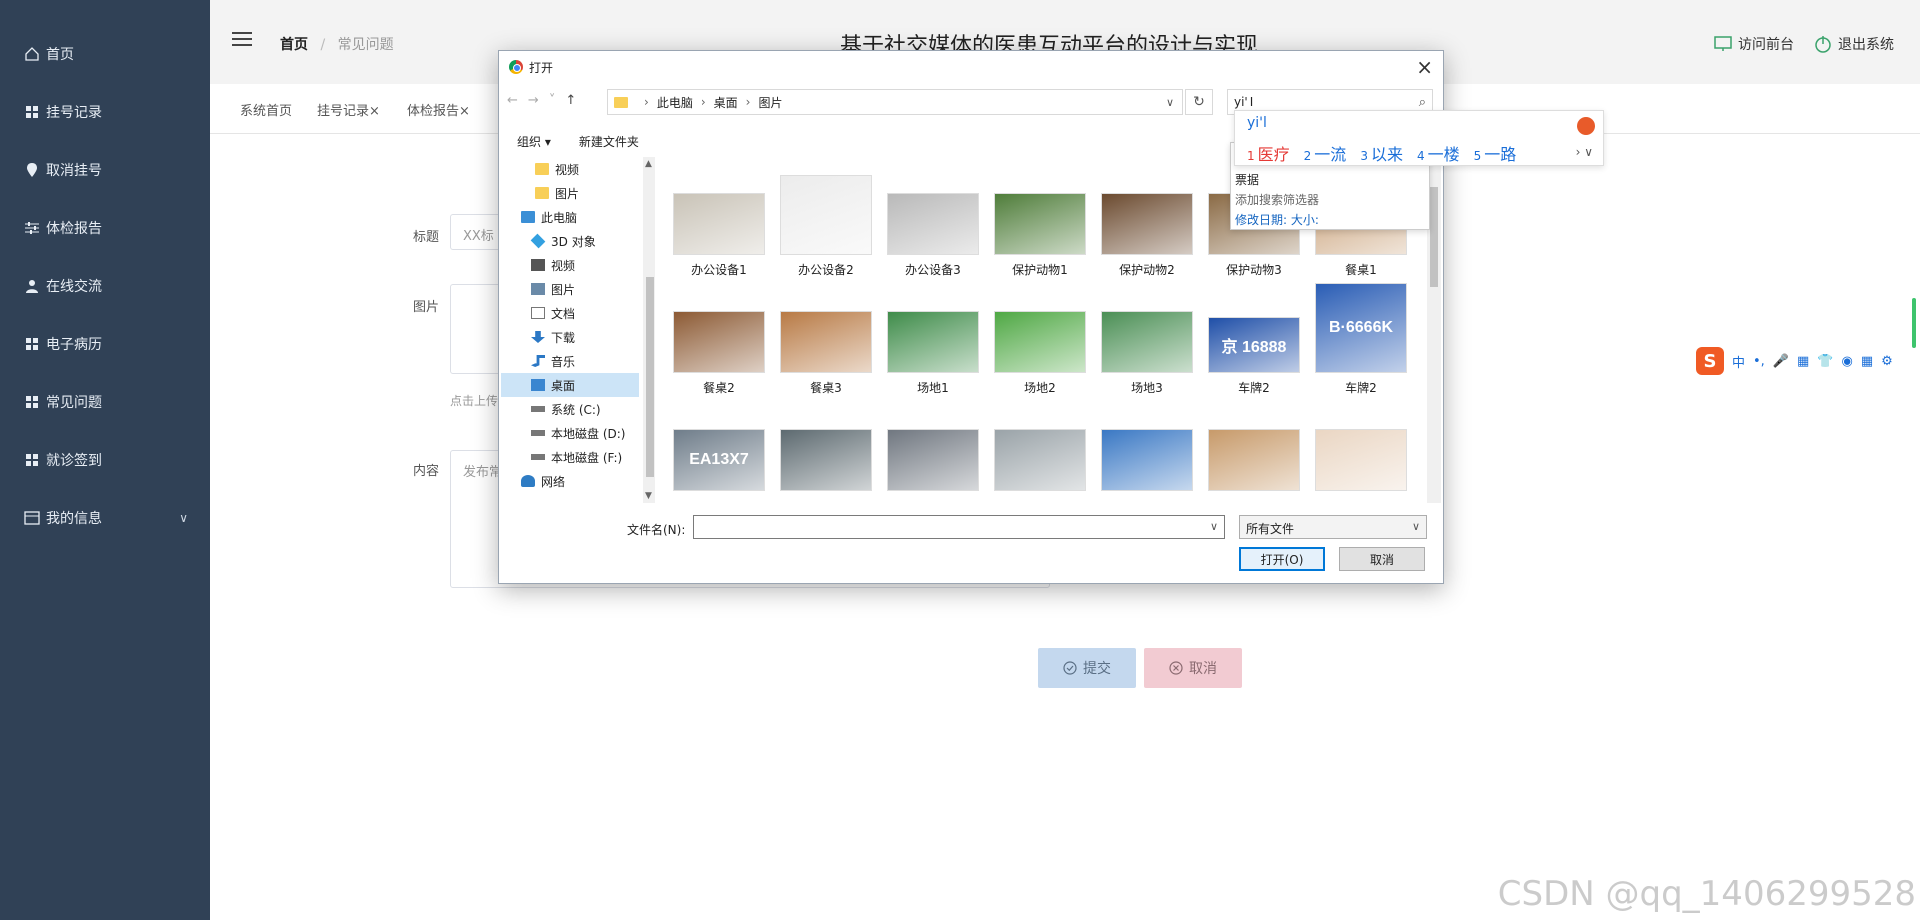 This screenshot has width=1920, height=920. What do you see at coordinates (105, 518) in the screenshot?
I see `sidebar-item: 我的信息 ∨` at bounding box center [105, 518].